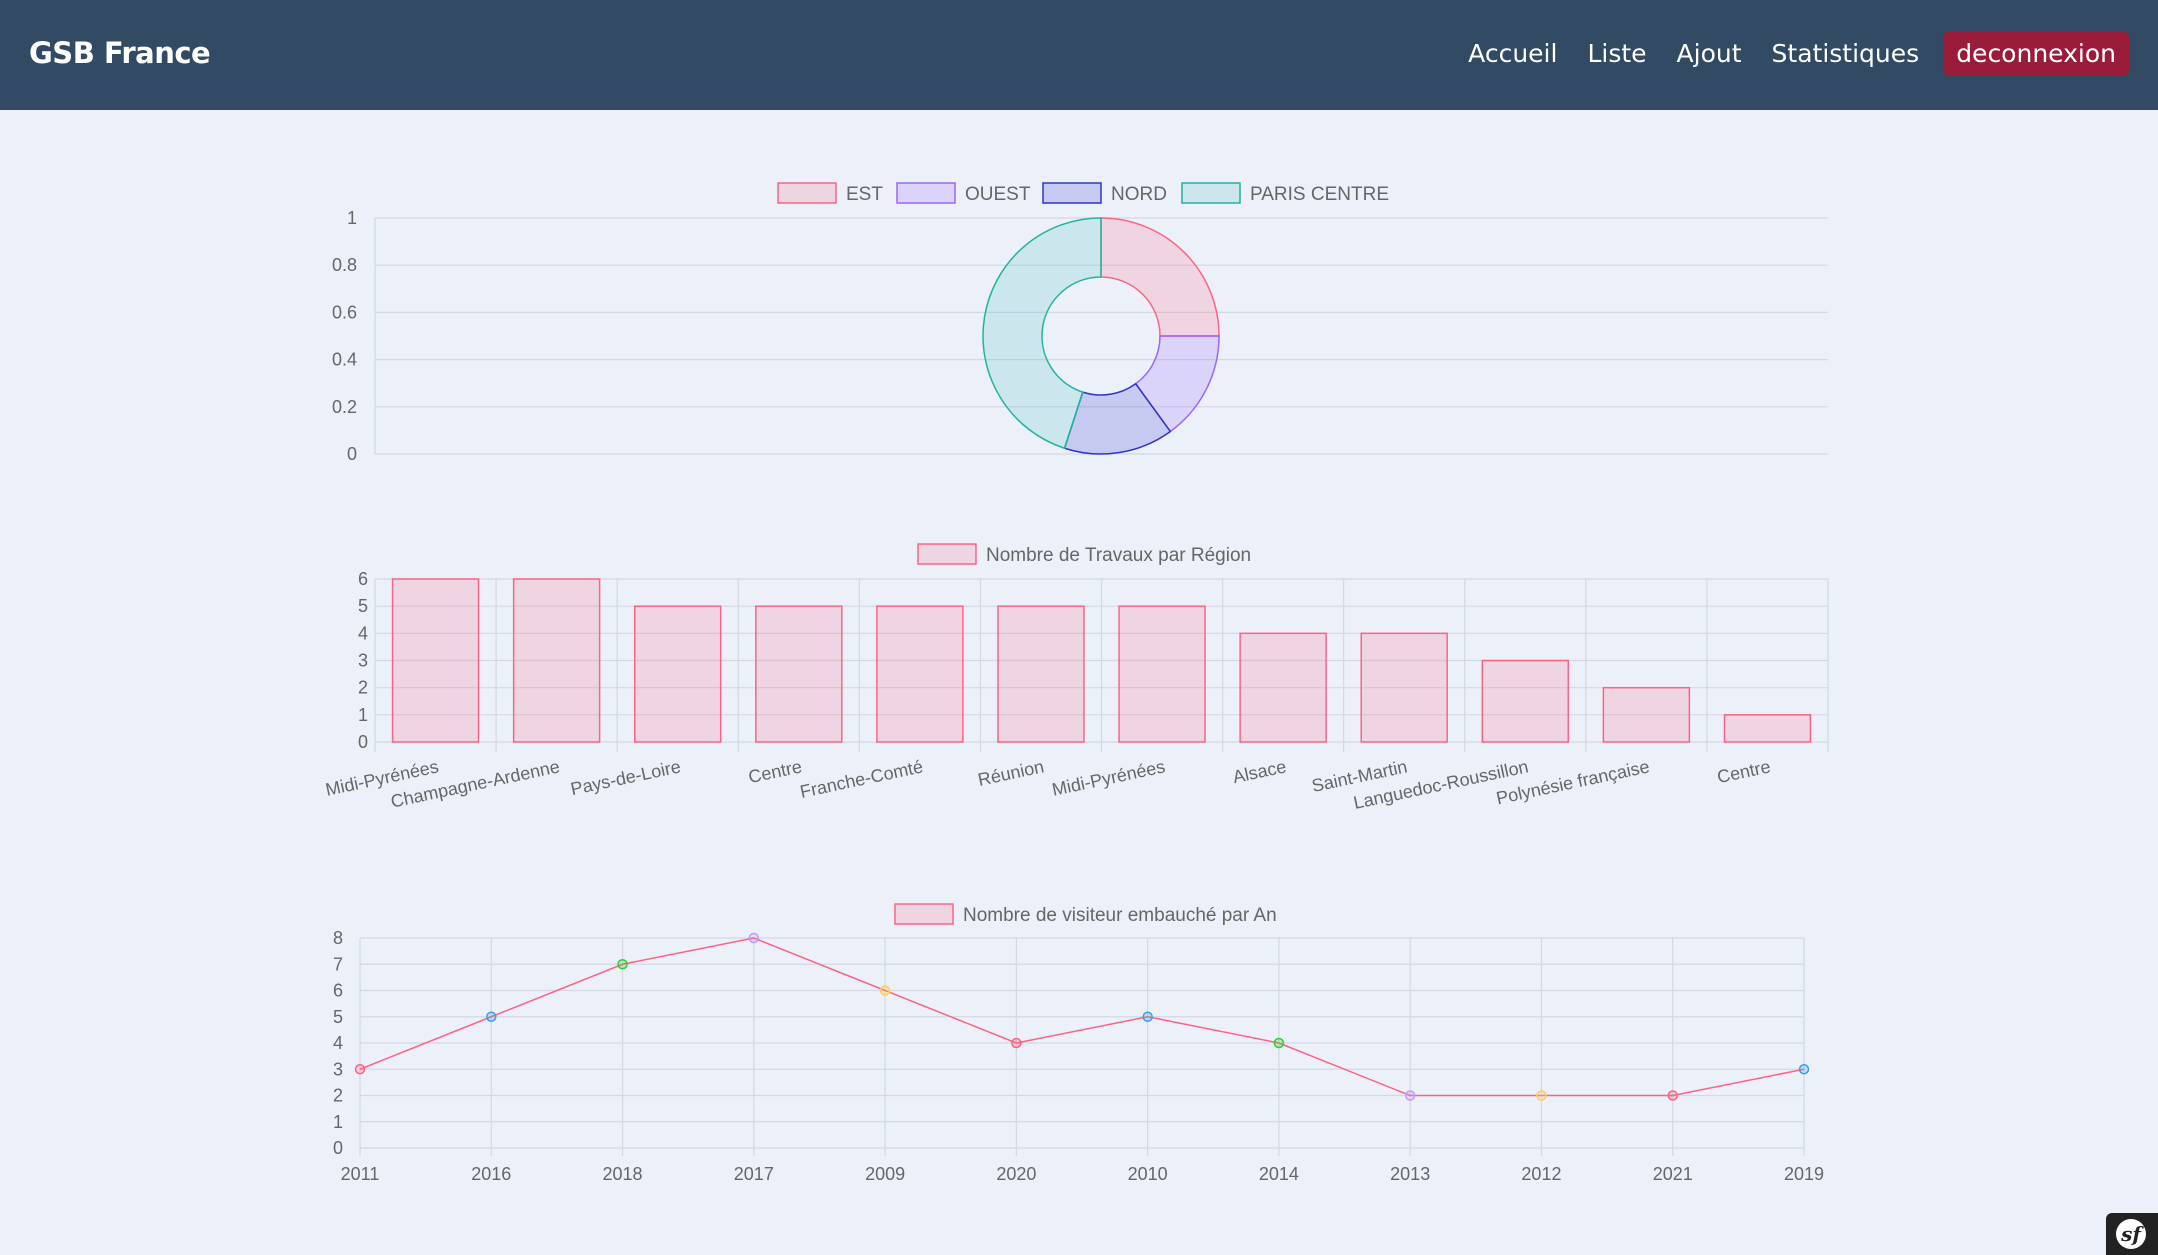  I want to click on legend-item-visiteurs-swatch, so click(924, 914).